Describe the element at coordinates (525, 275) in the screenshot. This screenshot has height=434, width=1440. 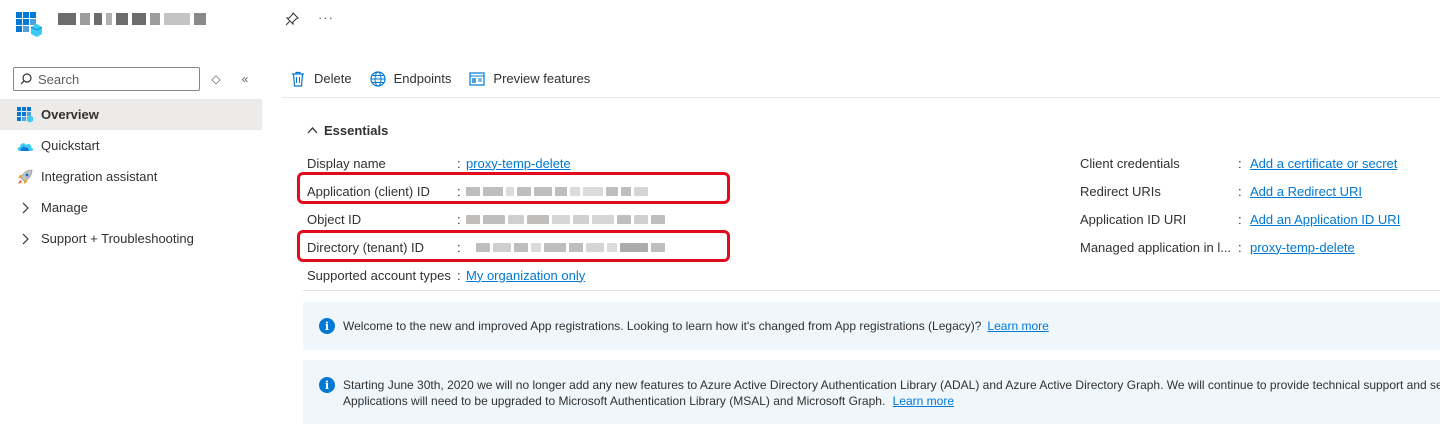
I see `account-types-link: My organization only` at that location.